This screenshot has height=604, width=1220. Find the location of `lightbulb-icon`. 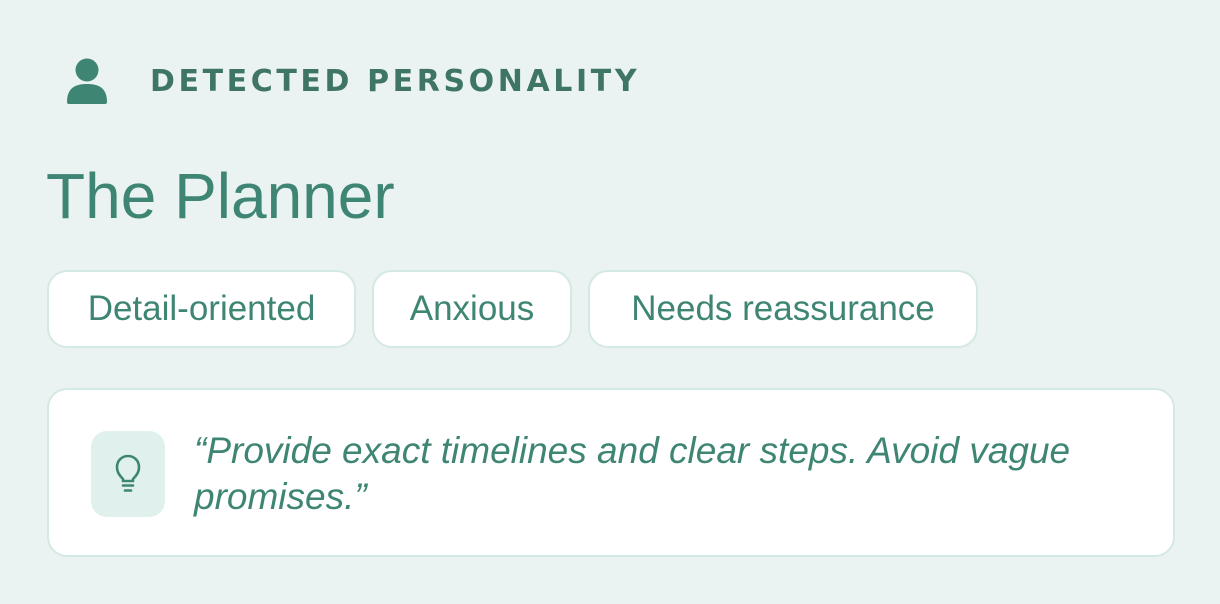

lightbulb-icon is located at coordinates (128, 473).